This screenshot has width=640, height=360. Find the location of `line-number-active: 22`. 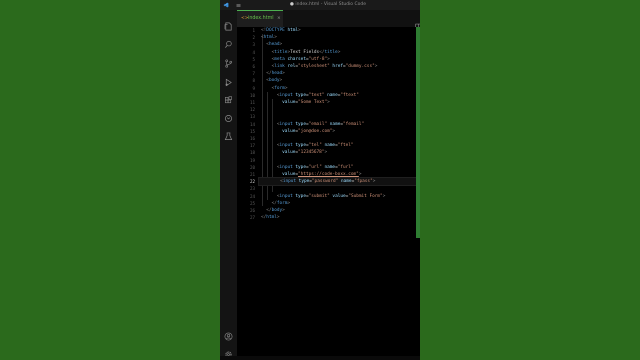

line-number-active: 22 is located at coordinates (252, 182).